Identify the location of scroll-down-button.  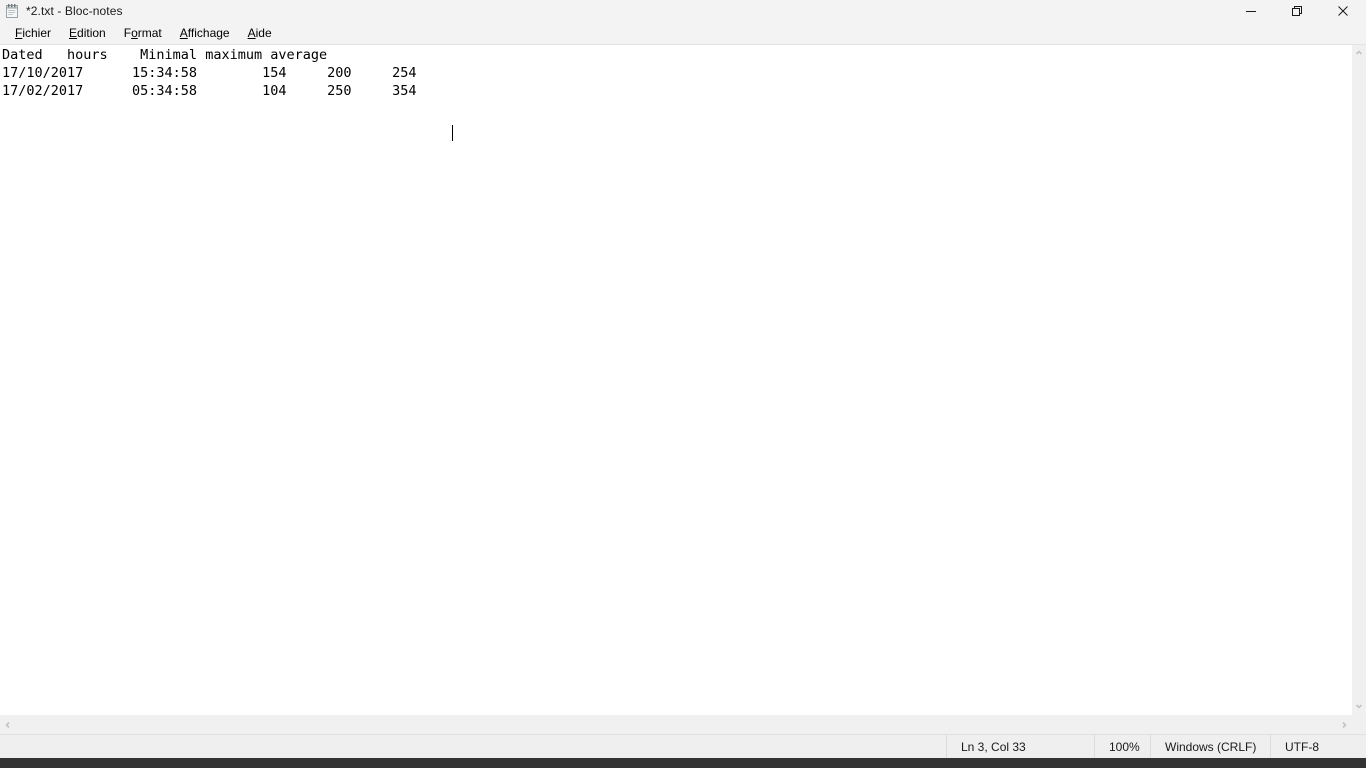
(1359, 706).